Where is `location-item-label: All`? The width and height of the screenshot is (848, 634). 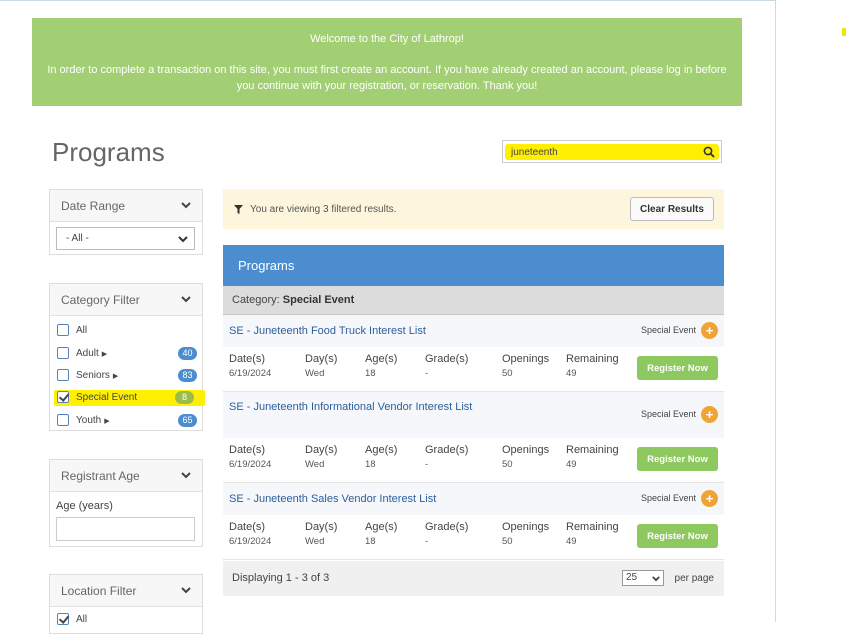
location-item-label: All is located at coordinates (82, 619).